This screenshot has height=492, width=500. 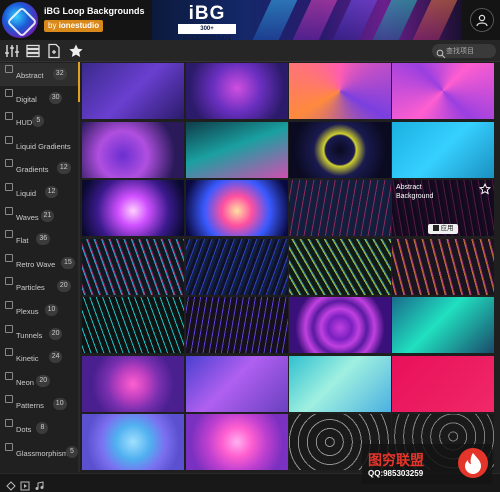 What do you see at coordinates (39, 357) in the screenshot?
I see `sidebar-item-kinetic: Kinetic 24` at bounding box center [39, 357].